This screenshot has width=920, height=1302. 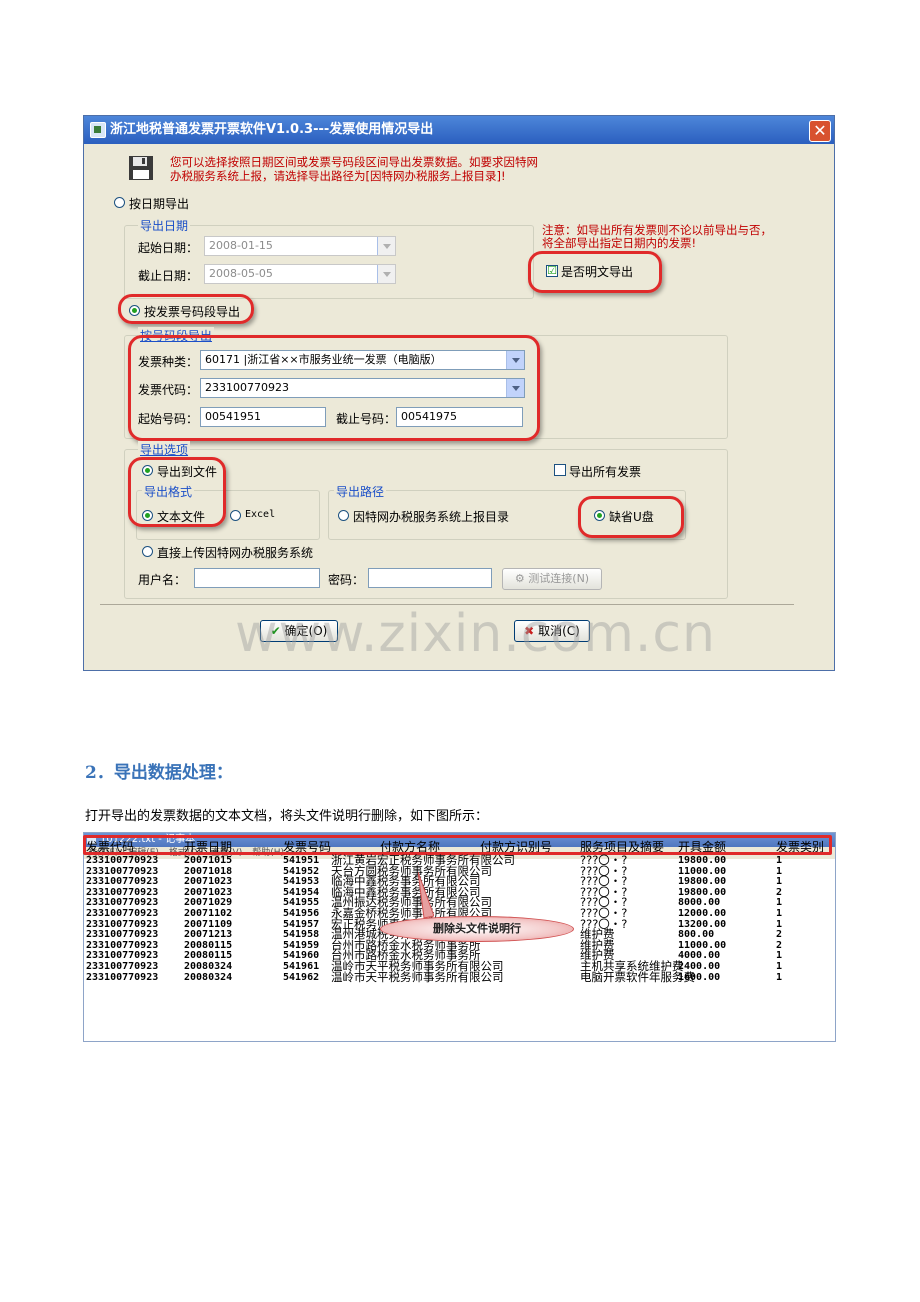 I want to click on test-connection-label: 测试连接(N), so click(x=559, y=578).